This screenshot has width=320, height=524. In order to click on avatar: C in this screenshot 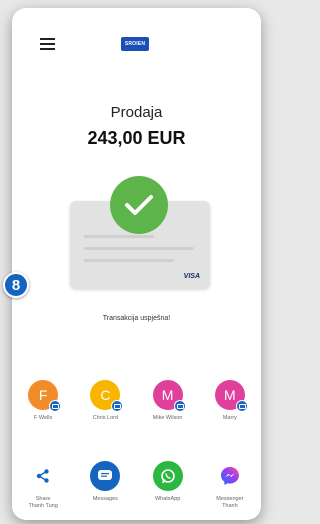, I will do `click(107, 396)`.